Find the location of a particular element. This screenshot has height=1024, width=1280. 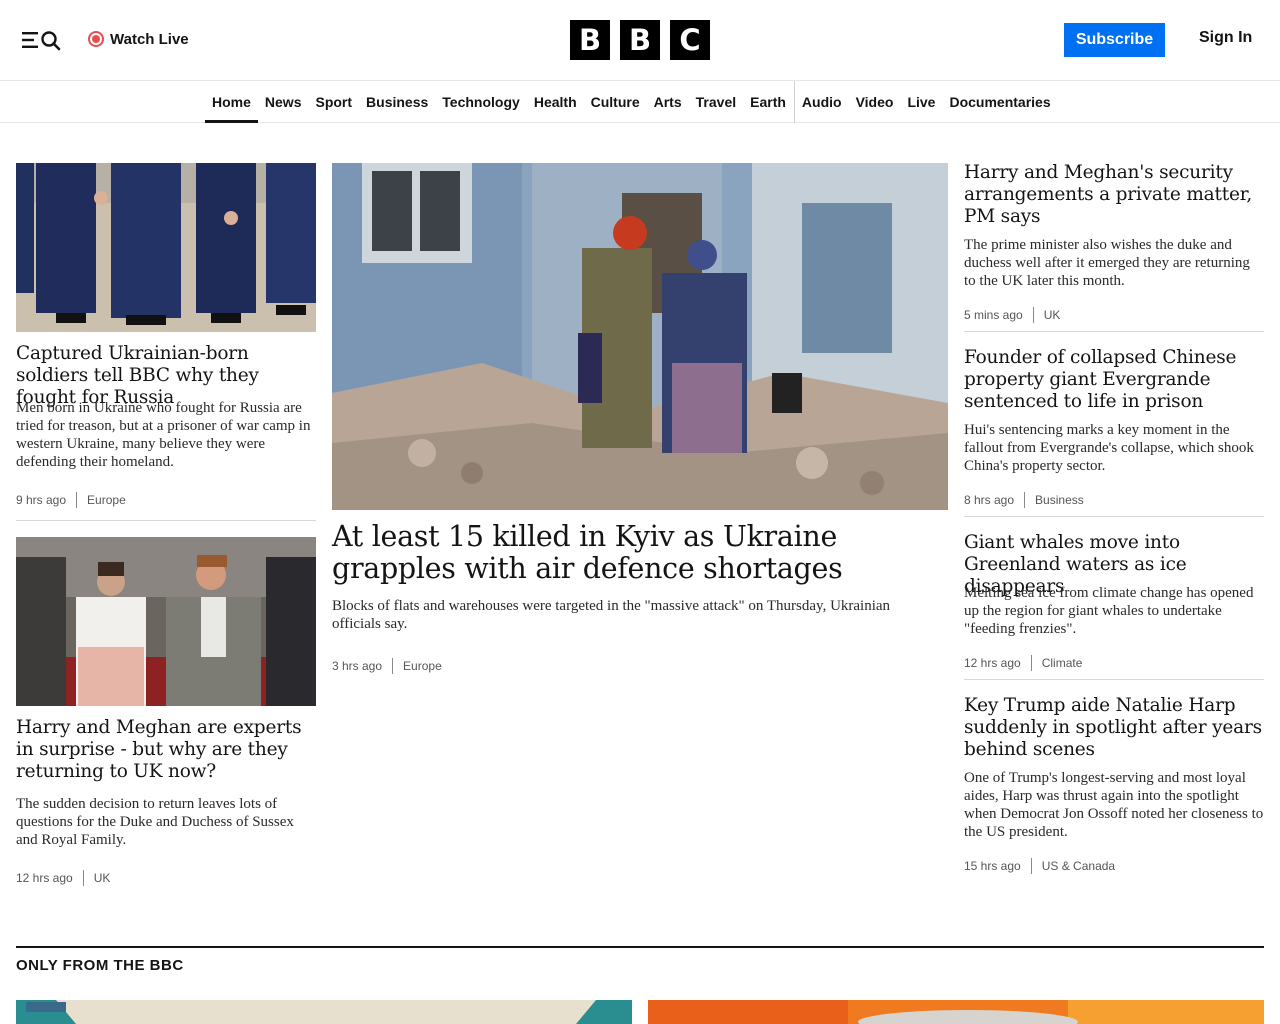

nav-item-sport: Sport is located at coordinates (333, 102).